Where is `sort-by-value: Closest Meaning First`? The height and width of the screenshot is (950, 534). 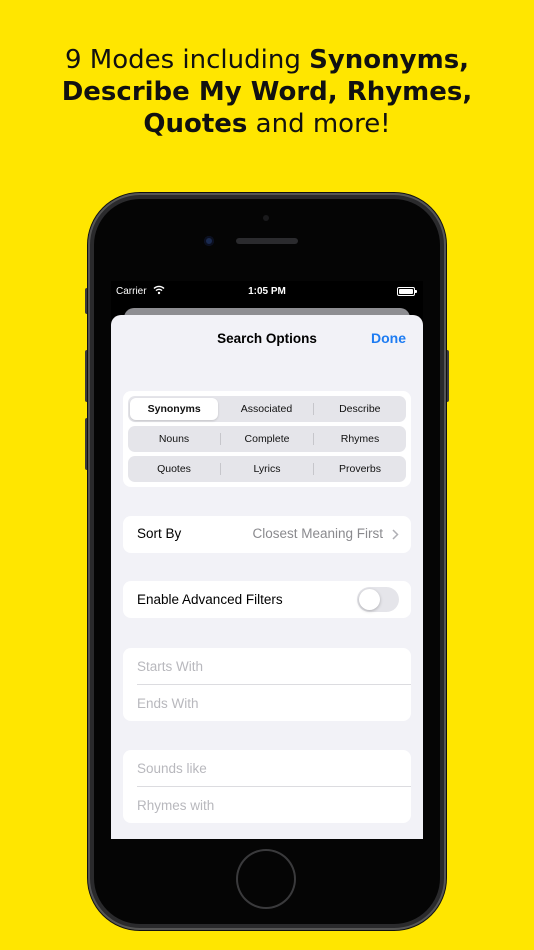
sort-by-value: Closest Meaning First is located at coordinates (317, 533).